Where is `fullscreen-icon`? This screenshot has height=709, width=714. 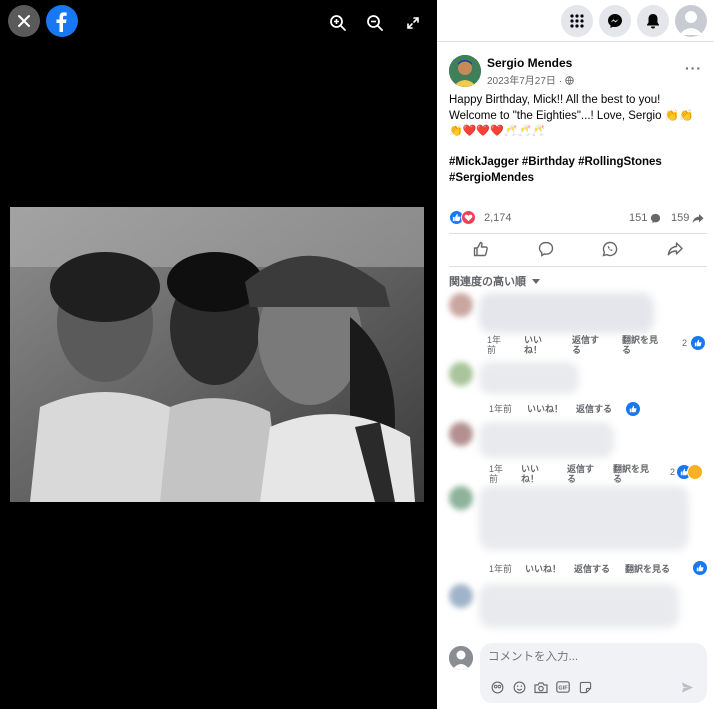
fullscreen-icon is located at coordinates (413, 23).